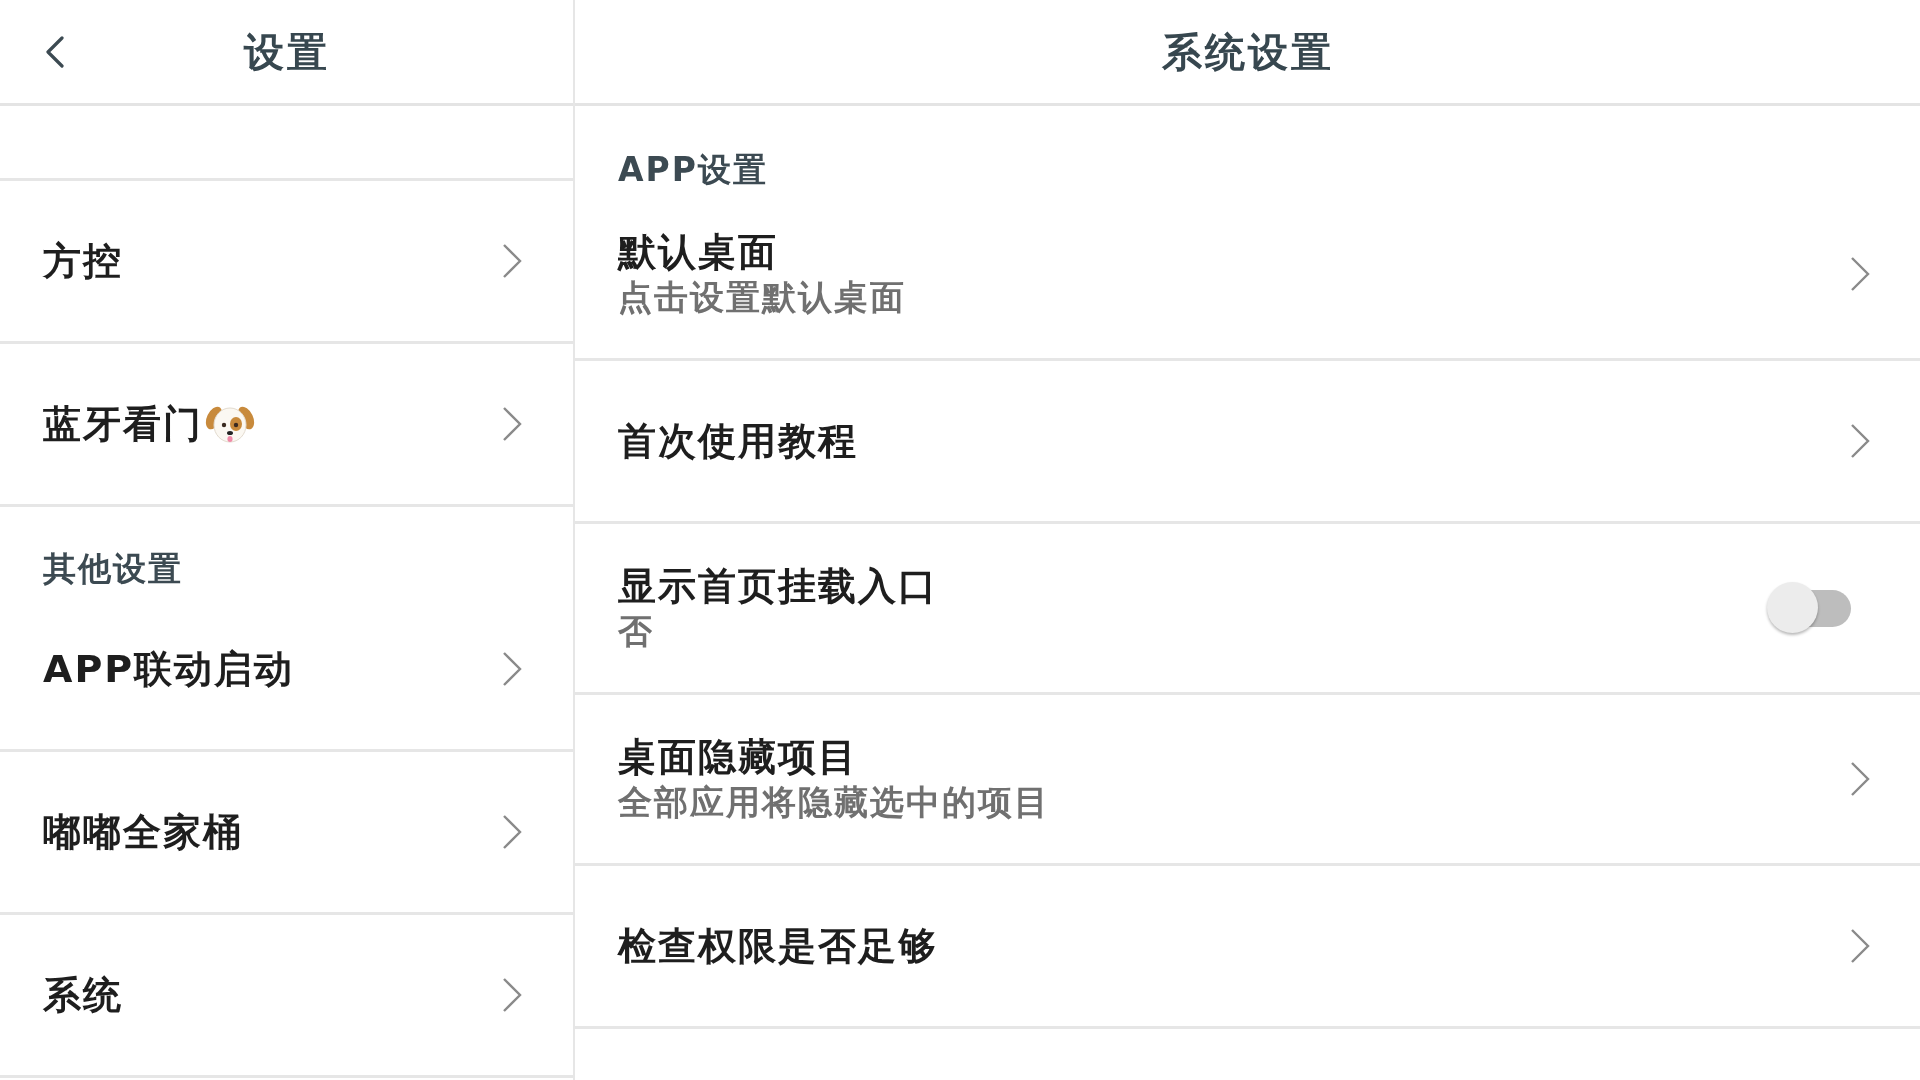  Describe the element at coordinates (1809, 608) in the screenshot. I see `toggle-switch` at that location.